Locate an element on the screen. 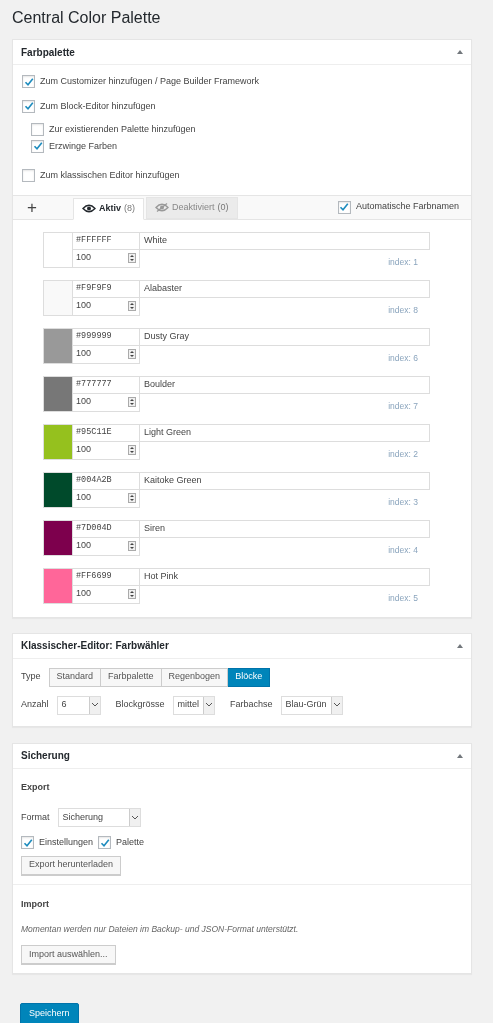  checkbox-label: Palette is located at coordinates (130, 842).